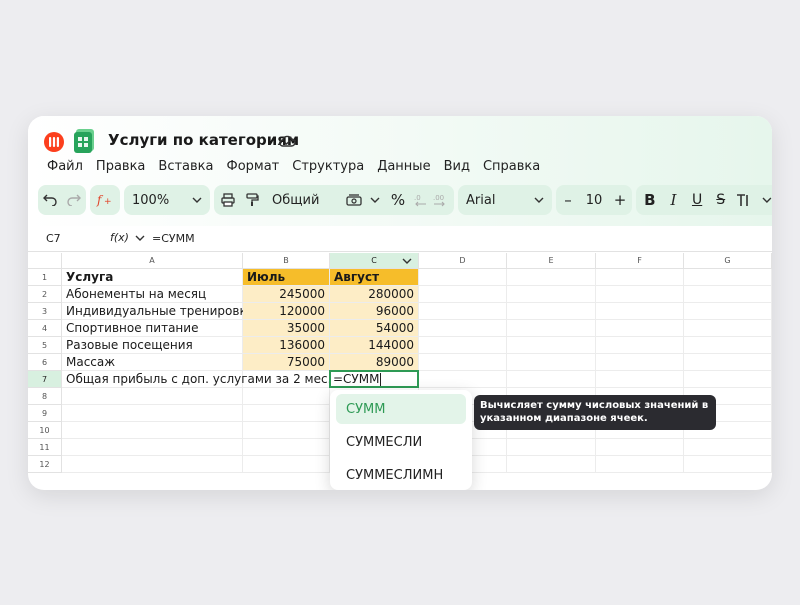  What do you see at coordinates (594, 200) in the screenshot?
I see `font-size-value: 10` at bounding box center [594, 200].